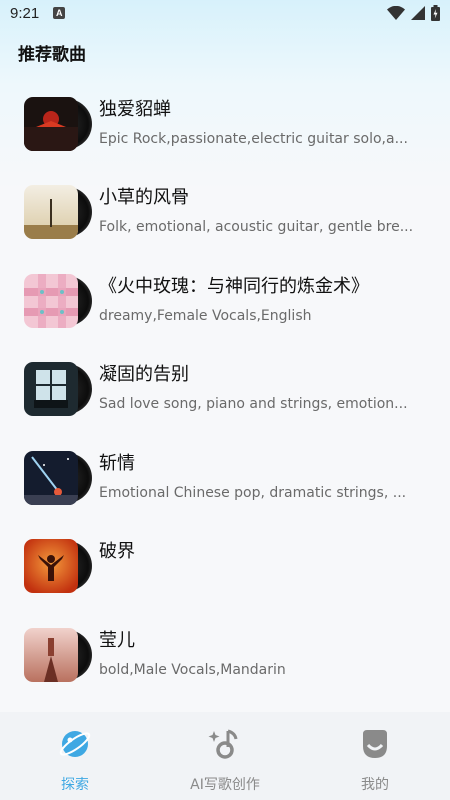 The width and height of the screenshot is (450, 800). Describe the element at coordinates (52, 55) in the screenshot. I see `page-title: 推荐歌曲` at that location.